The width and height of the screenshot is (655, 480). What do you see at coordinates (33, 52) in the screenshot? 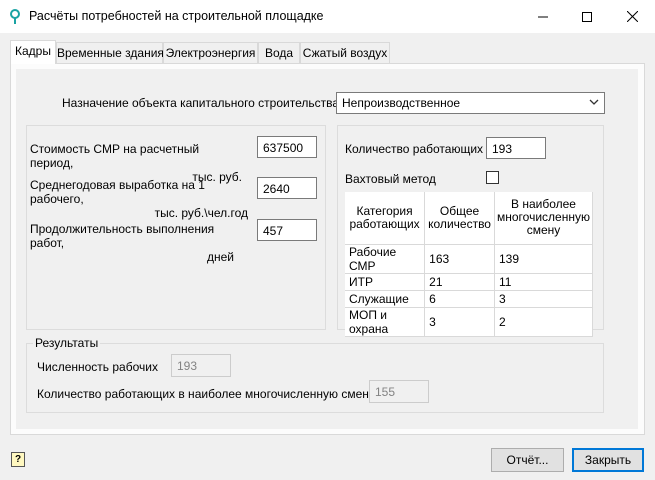
I see `tab-staff: Кадры` at bounding box center [33, 52].